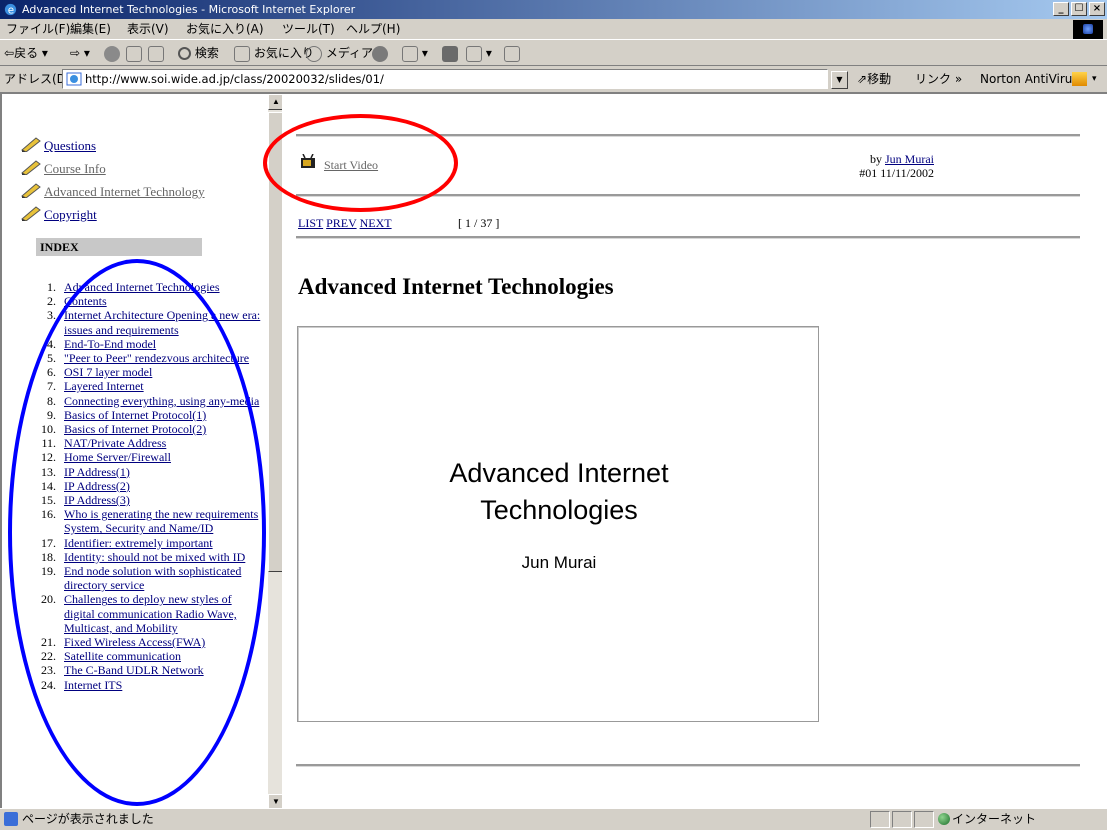 This screenshot has height=830, width=1107. I want to click on menu-file: ファイル(F), so click(38, 29).